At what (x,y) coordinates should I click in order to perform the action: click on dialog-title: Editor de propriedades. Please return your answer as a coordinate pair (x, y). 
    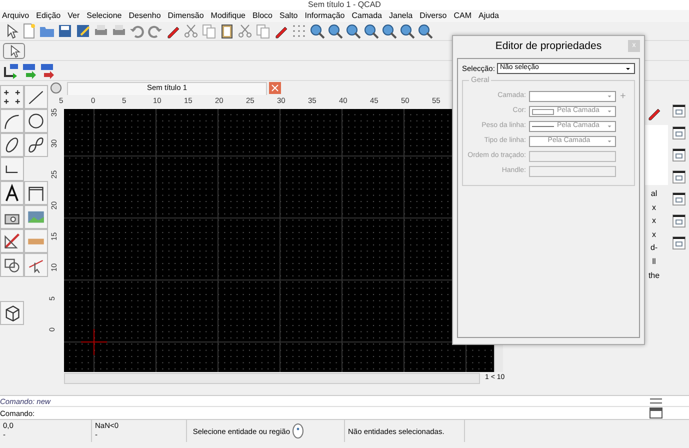
    Looking at the image, I should click on (548, 46).